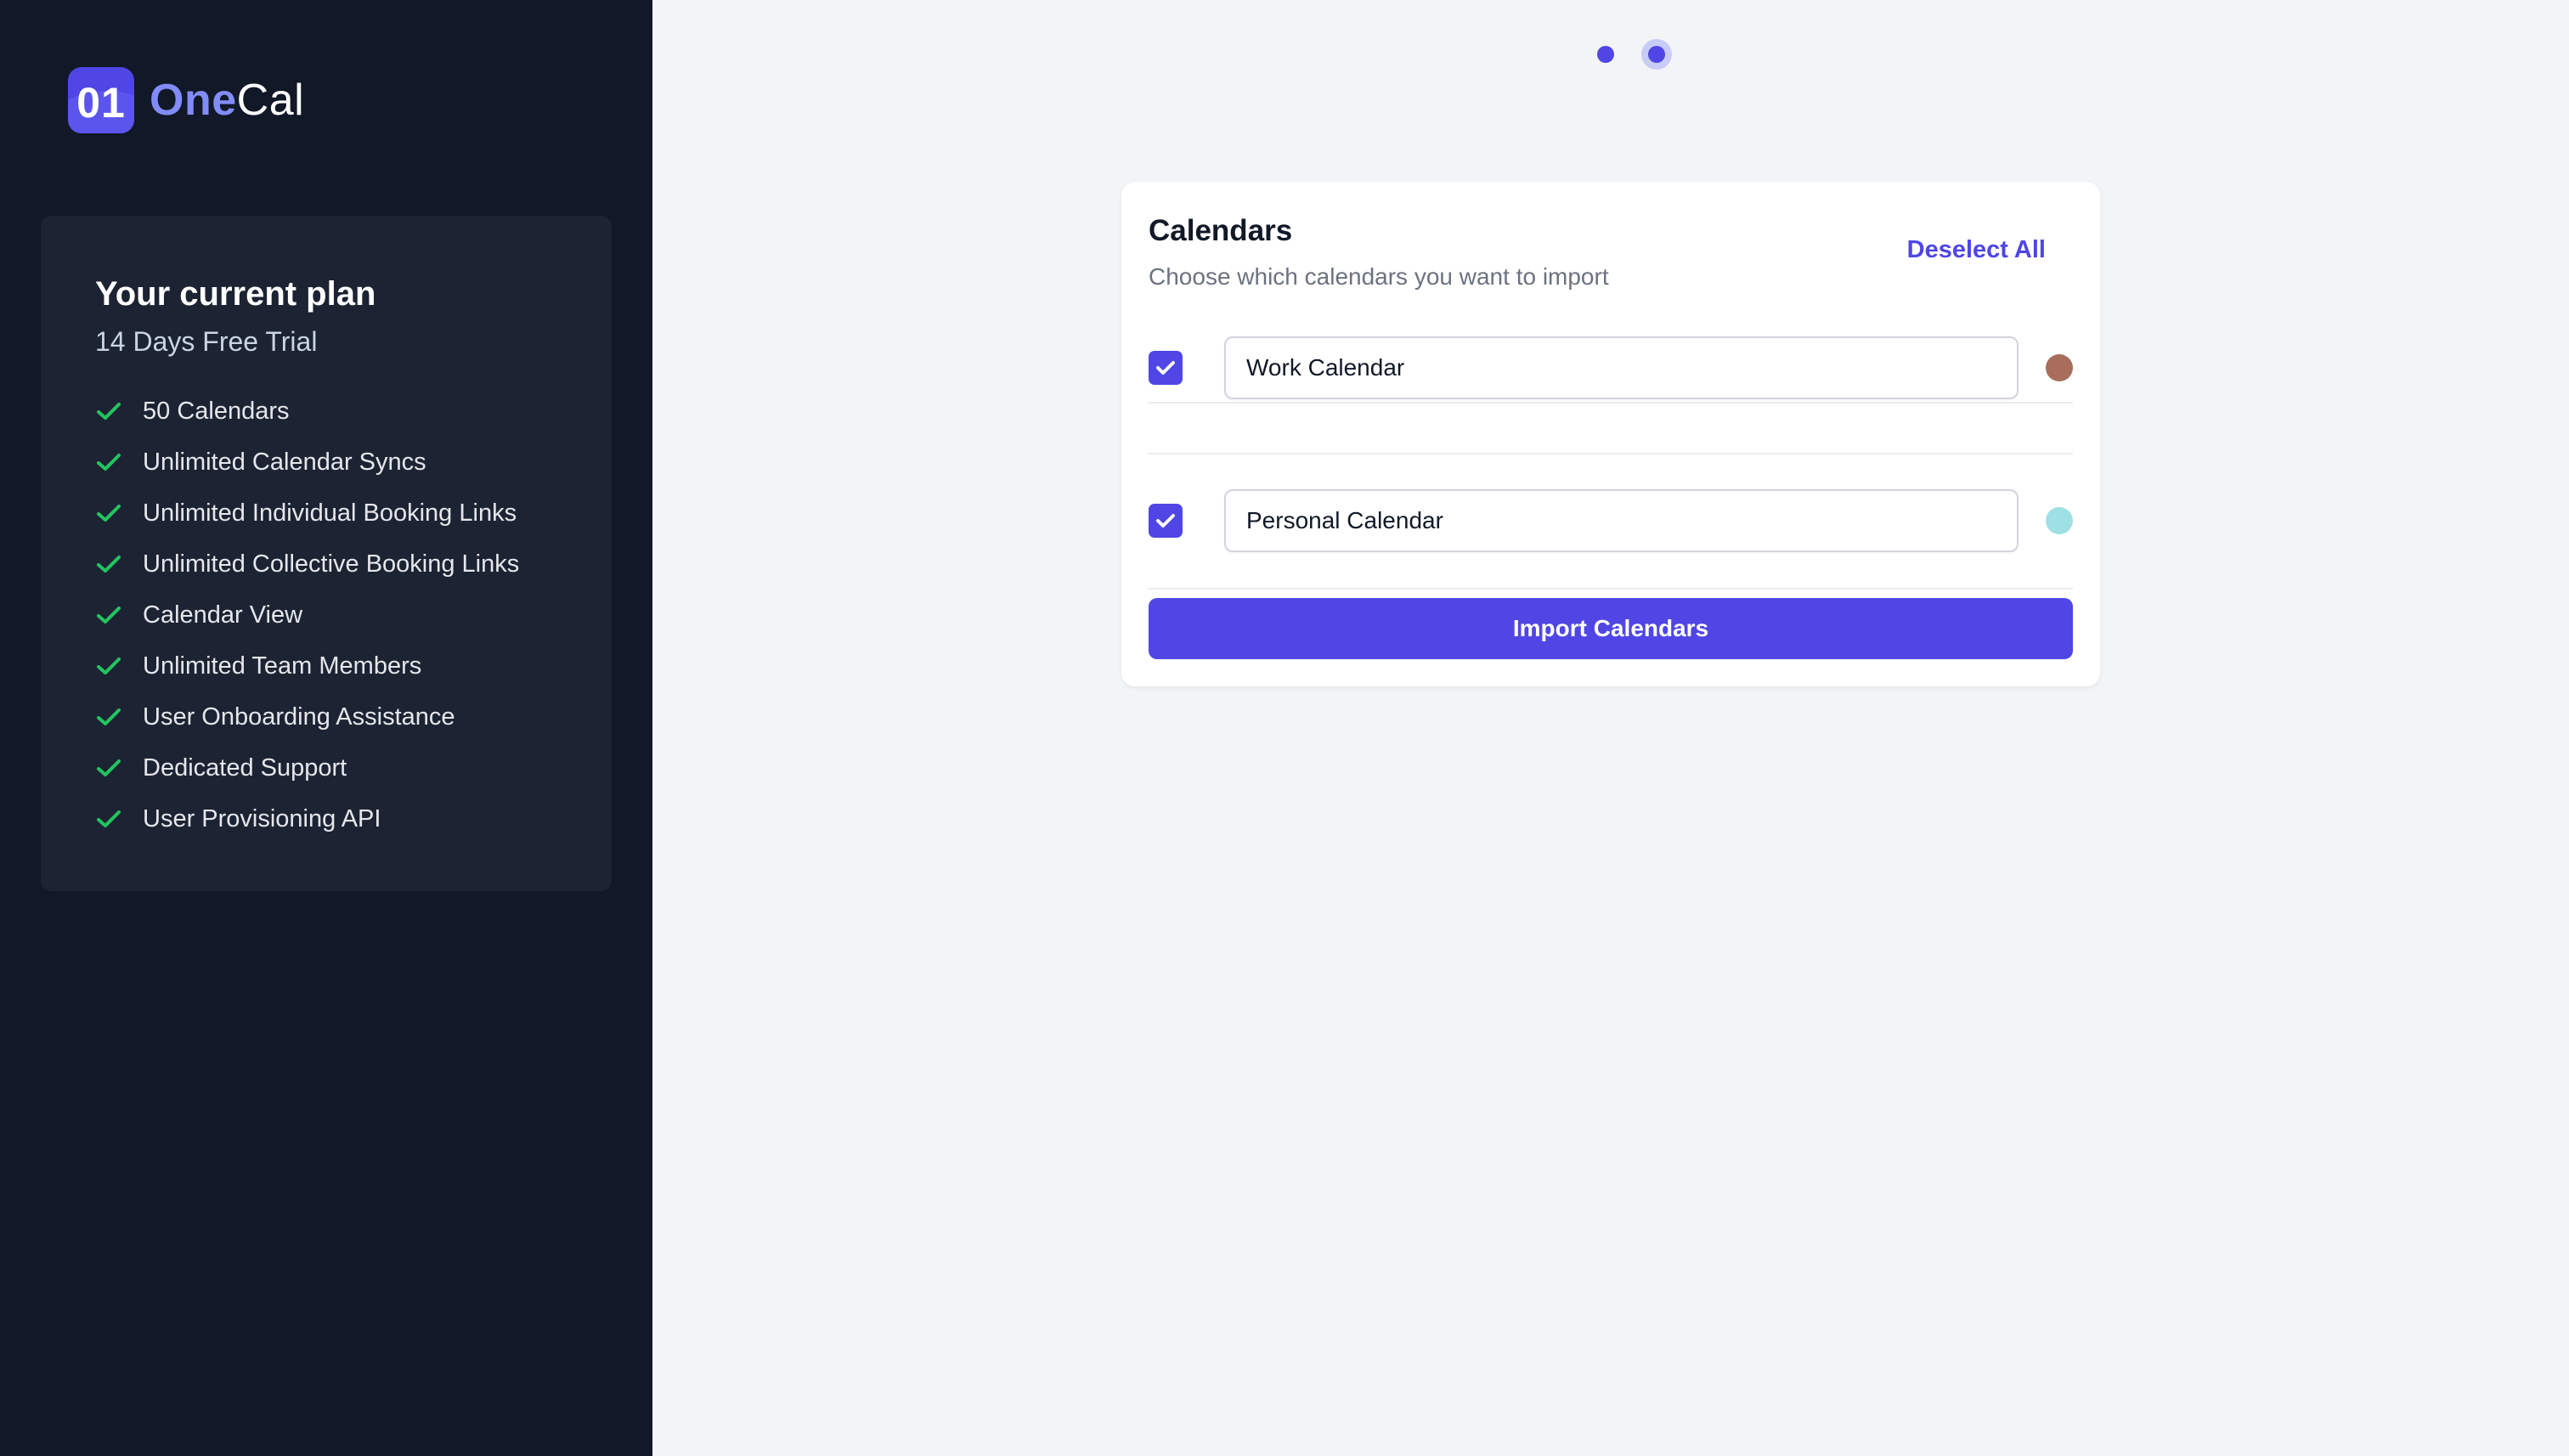  What do you see at coordinates (262, 818) in the screenshot?
I see `plan-feature-text: User Provisioning API` at bounding box center [262, 818].